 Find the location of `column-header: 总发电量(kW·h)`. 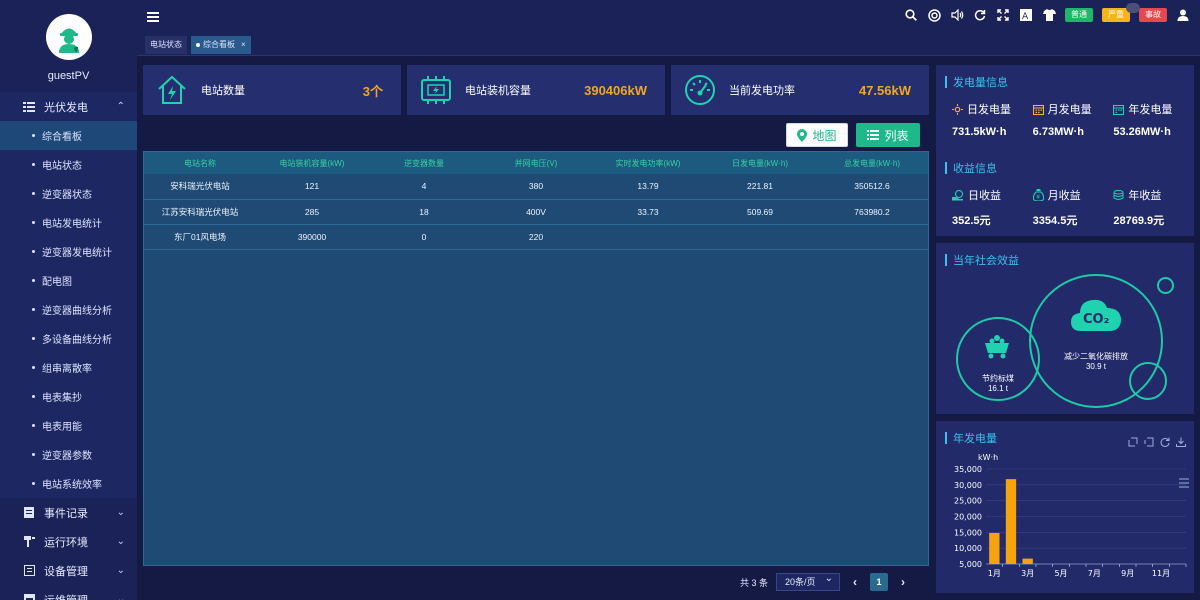

column-header: 总发电量(kW·h) is located at coordinates (872, 163).